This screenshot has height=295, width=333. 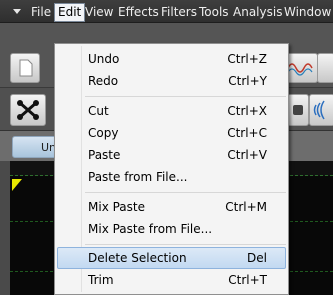 What do you see at coordinates (138, 12) in the screenshot?
I see `menu-effects: Effects` at bounding box center [138, 12].